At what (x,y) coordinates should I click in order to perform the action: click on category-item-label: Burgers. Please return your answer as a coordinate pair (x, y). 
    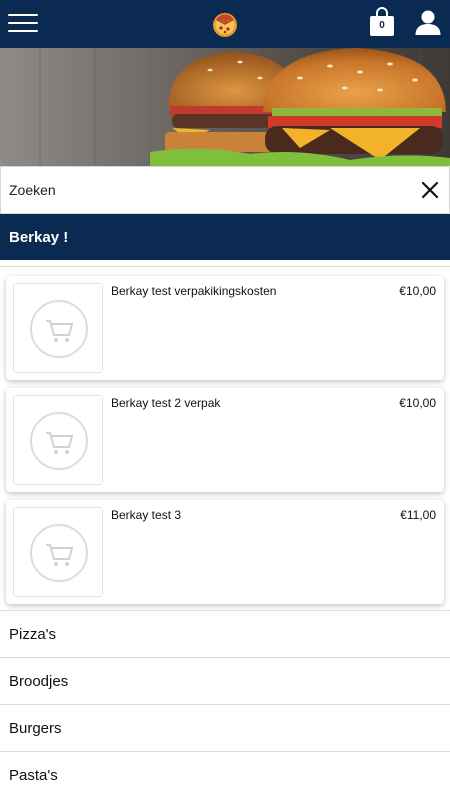
    Looking at the image, I should click on (35, 728).